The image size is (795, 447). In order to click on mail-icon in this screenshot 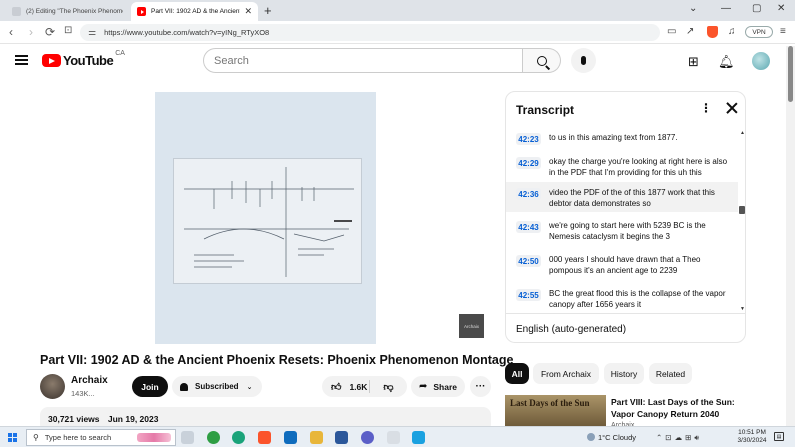, I will do `click(393, 437)`.